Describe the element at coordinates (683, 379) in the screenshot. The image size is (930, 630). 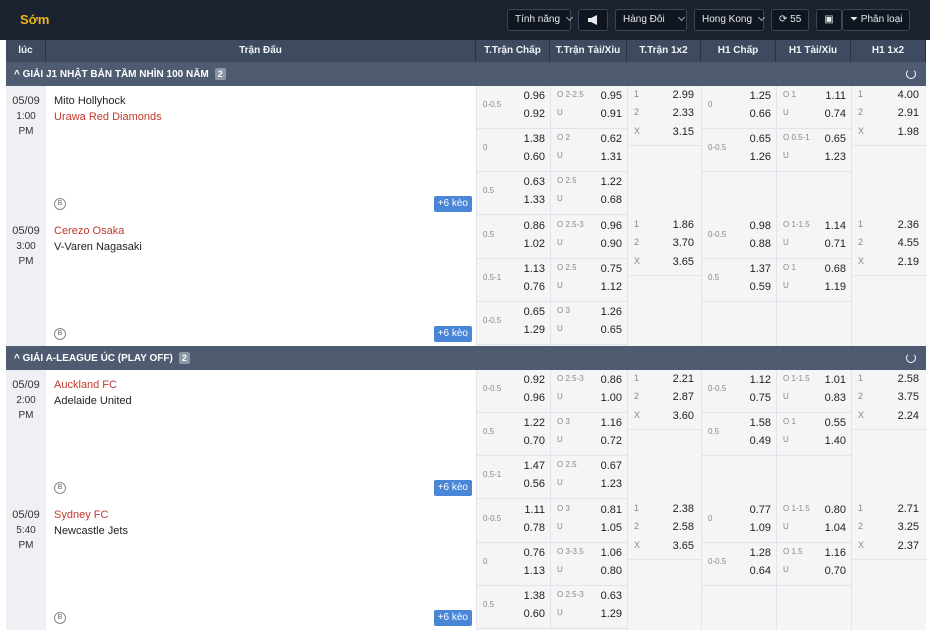
I see `odds-one: 2.21` at that location.